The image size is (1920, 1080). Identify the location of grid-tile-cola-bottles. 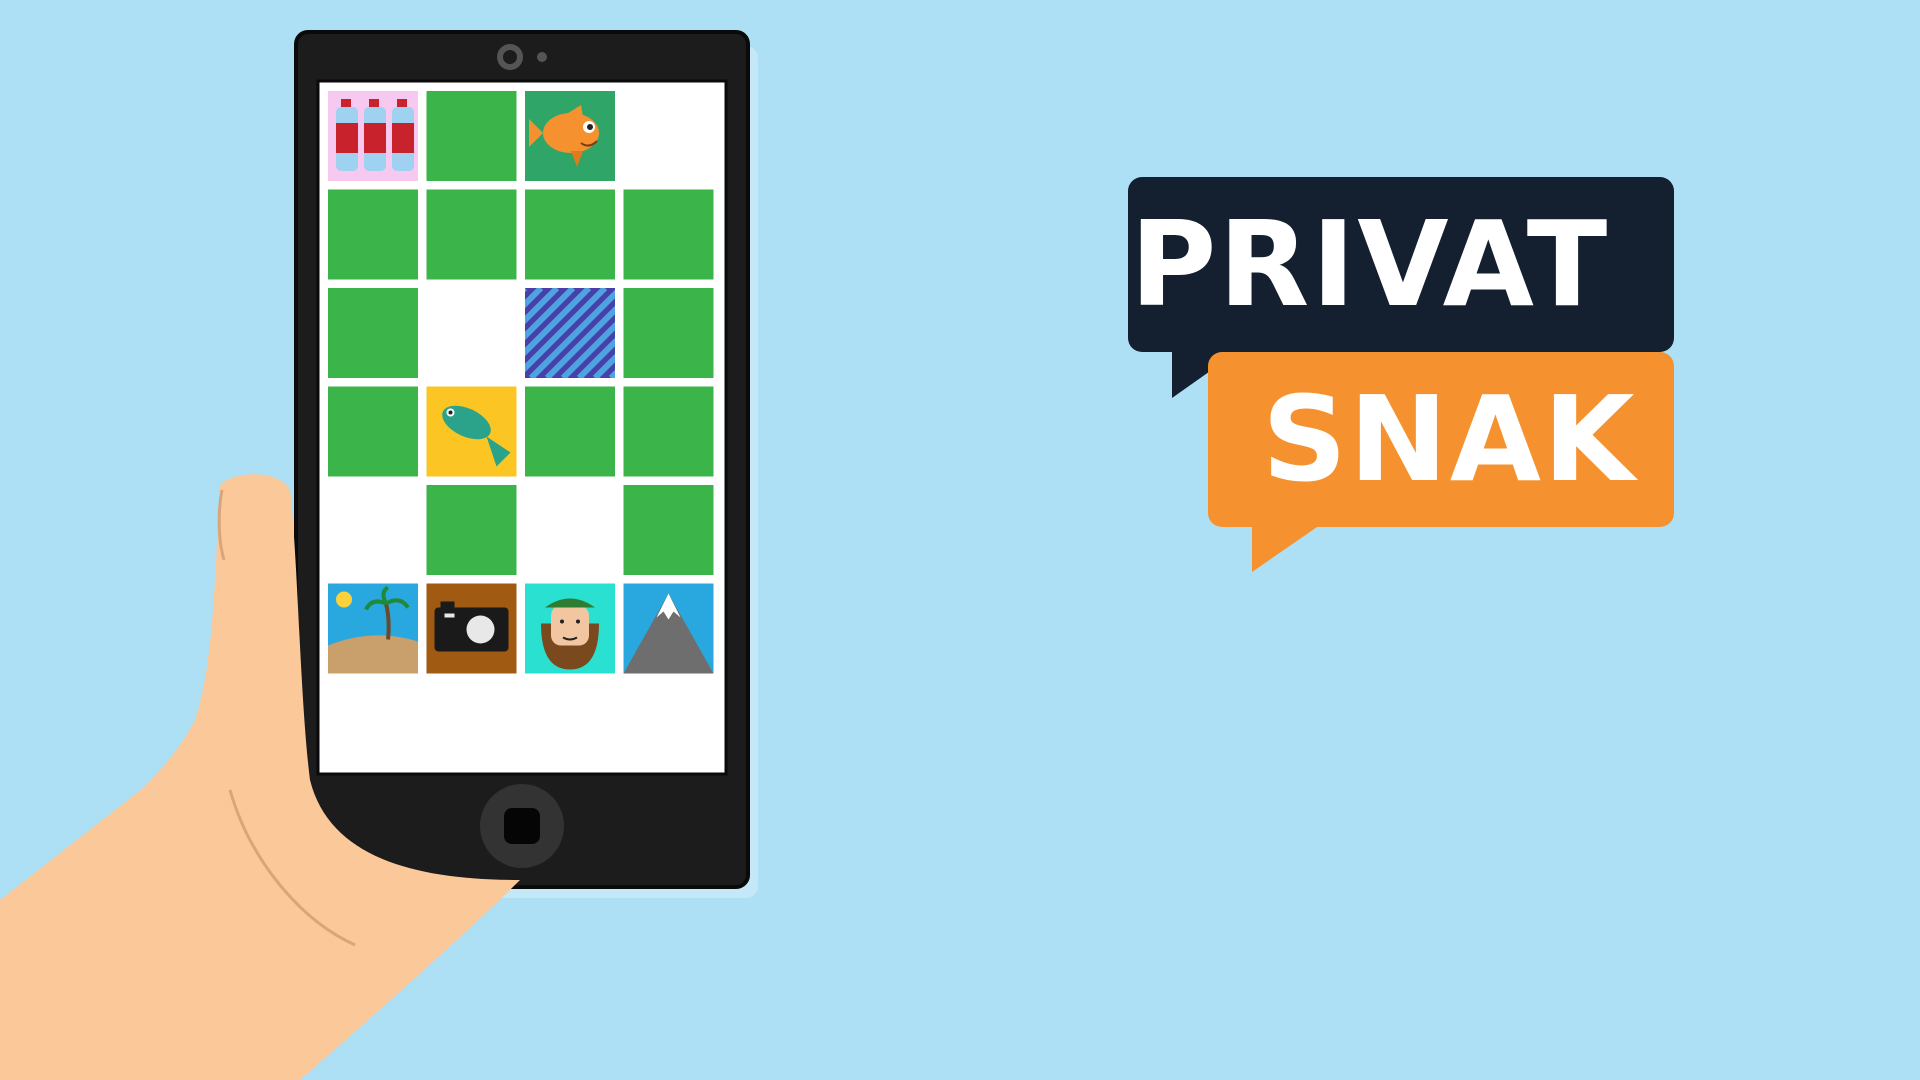
(373, 136).